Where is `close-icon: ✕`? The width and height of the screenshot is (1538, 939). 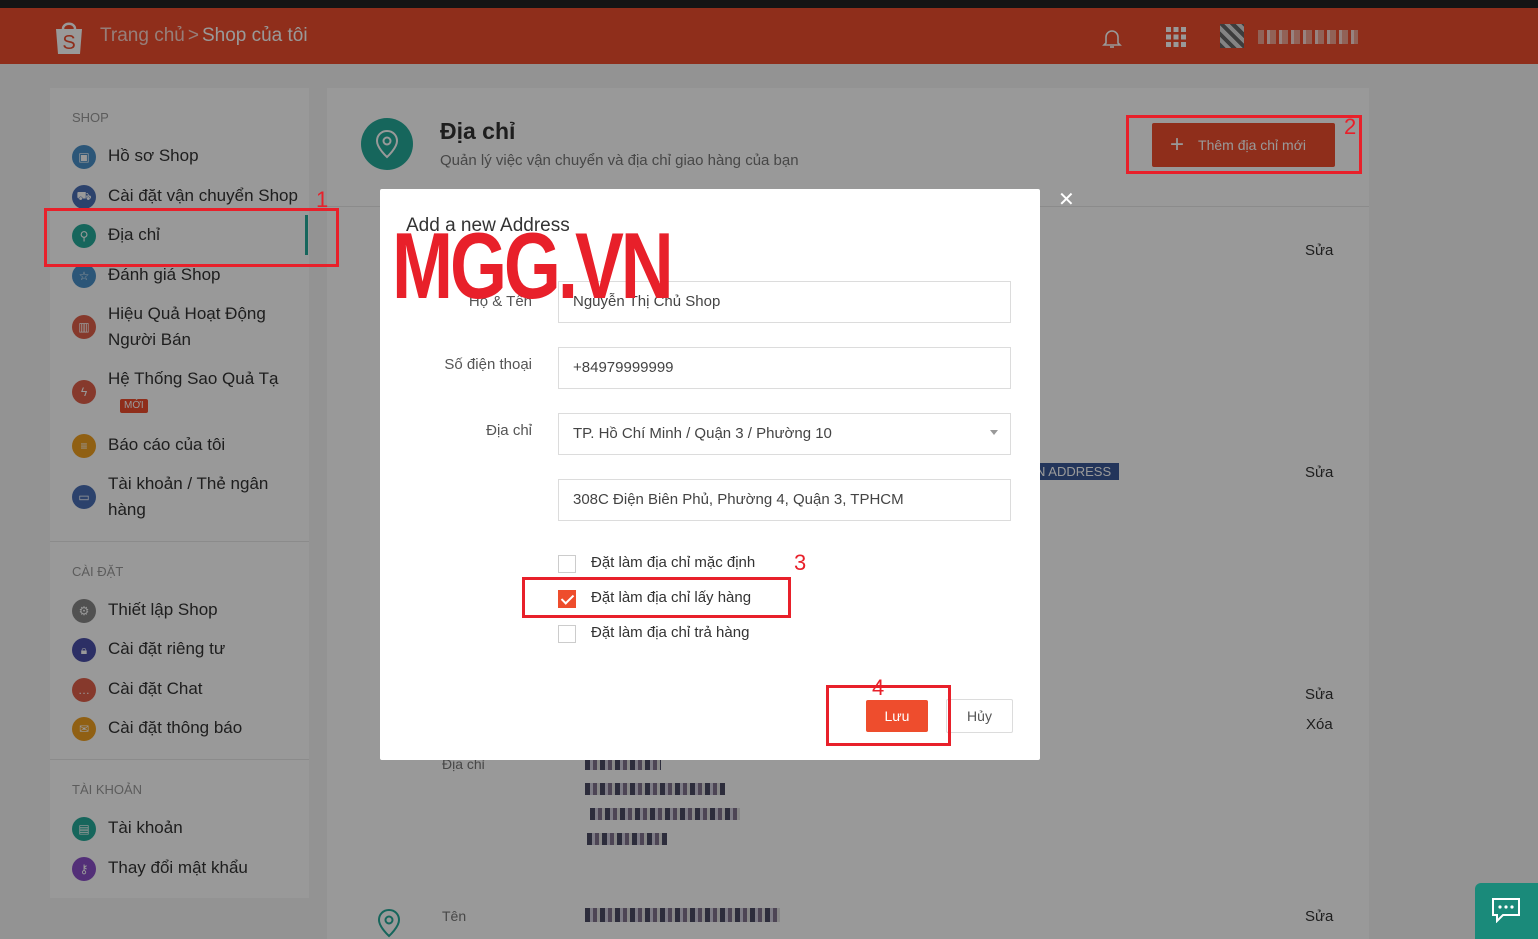 close-icon: ✕ is located at coordinates (1066, 199).